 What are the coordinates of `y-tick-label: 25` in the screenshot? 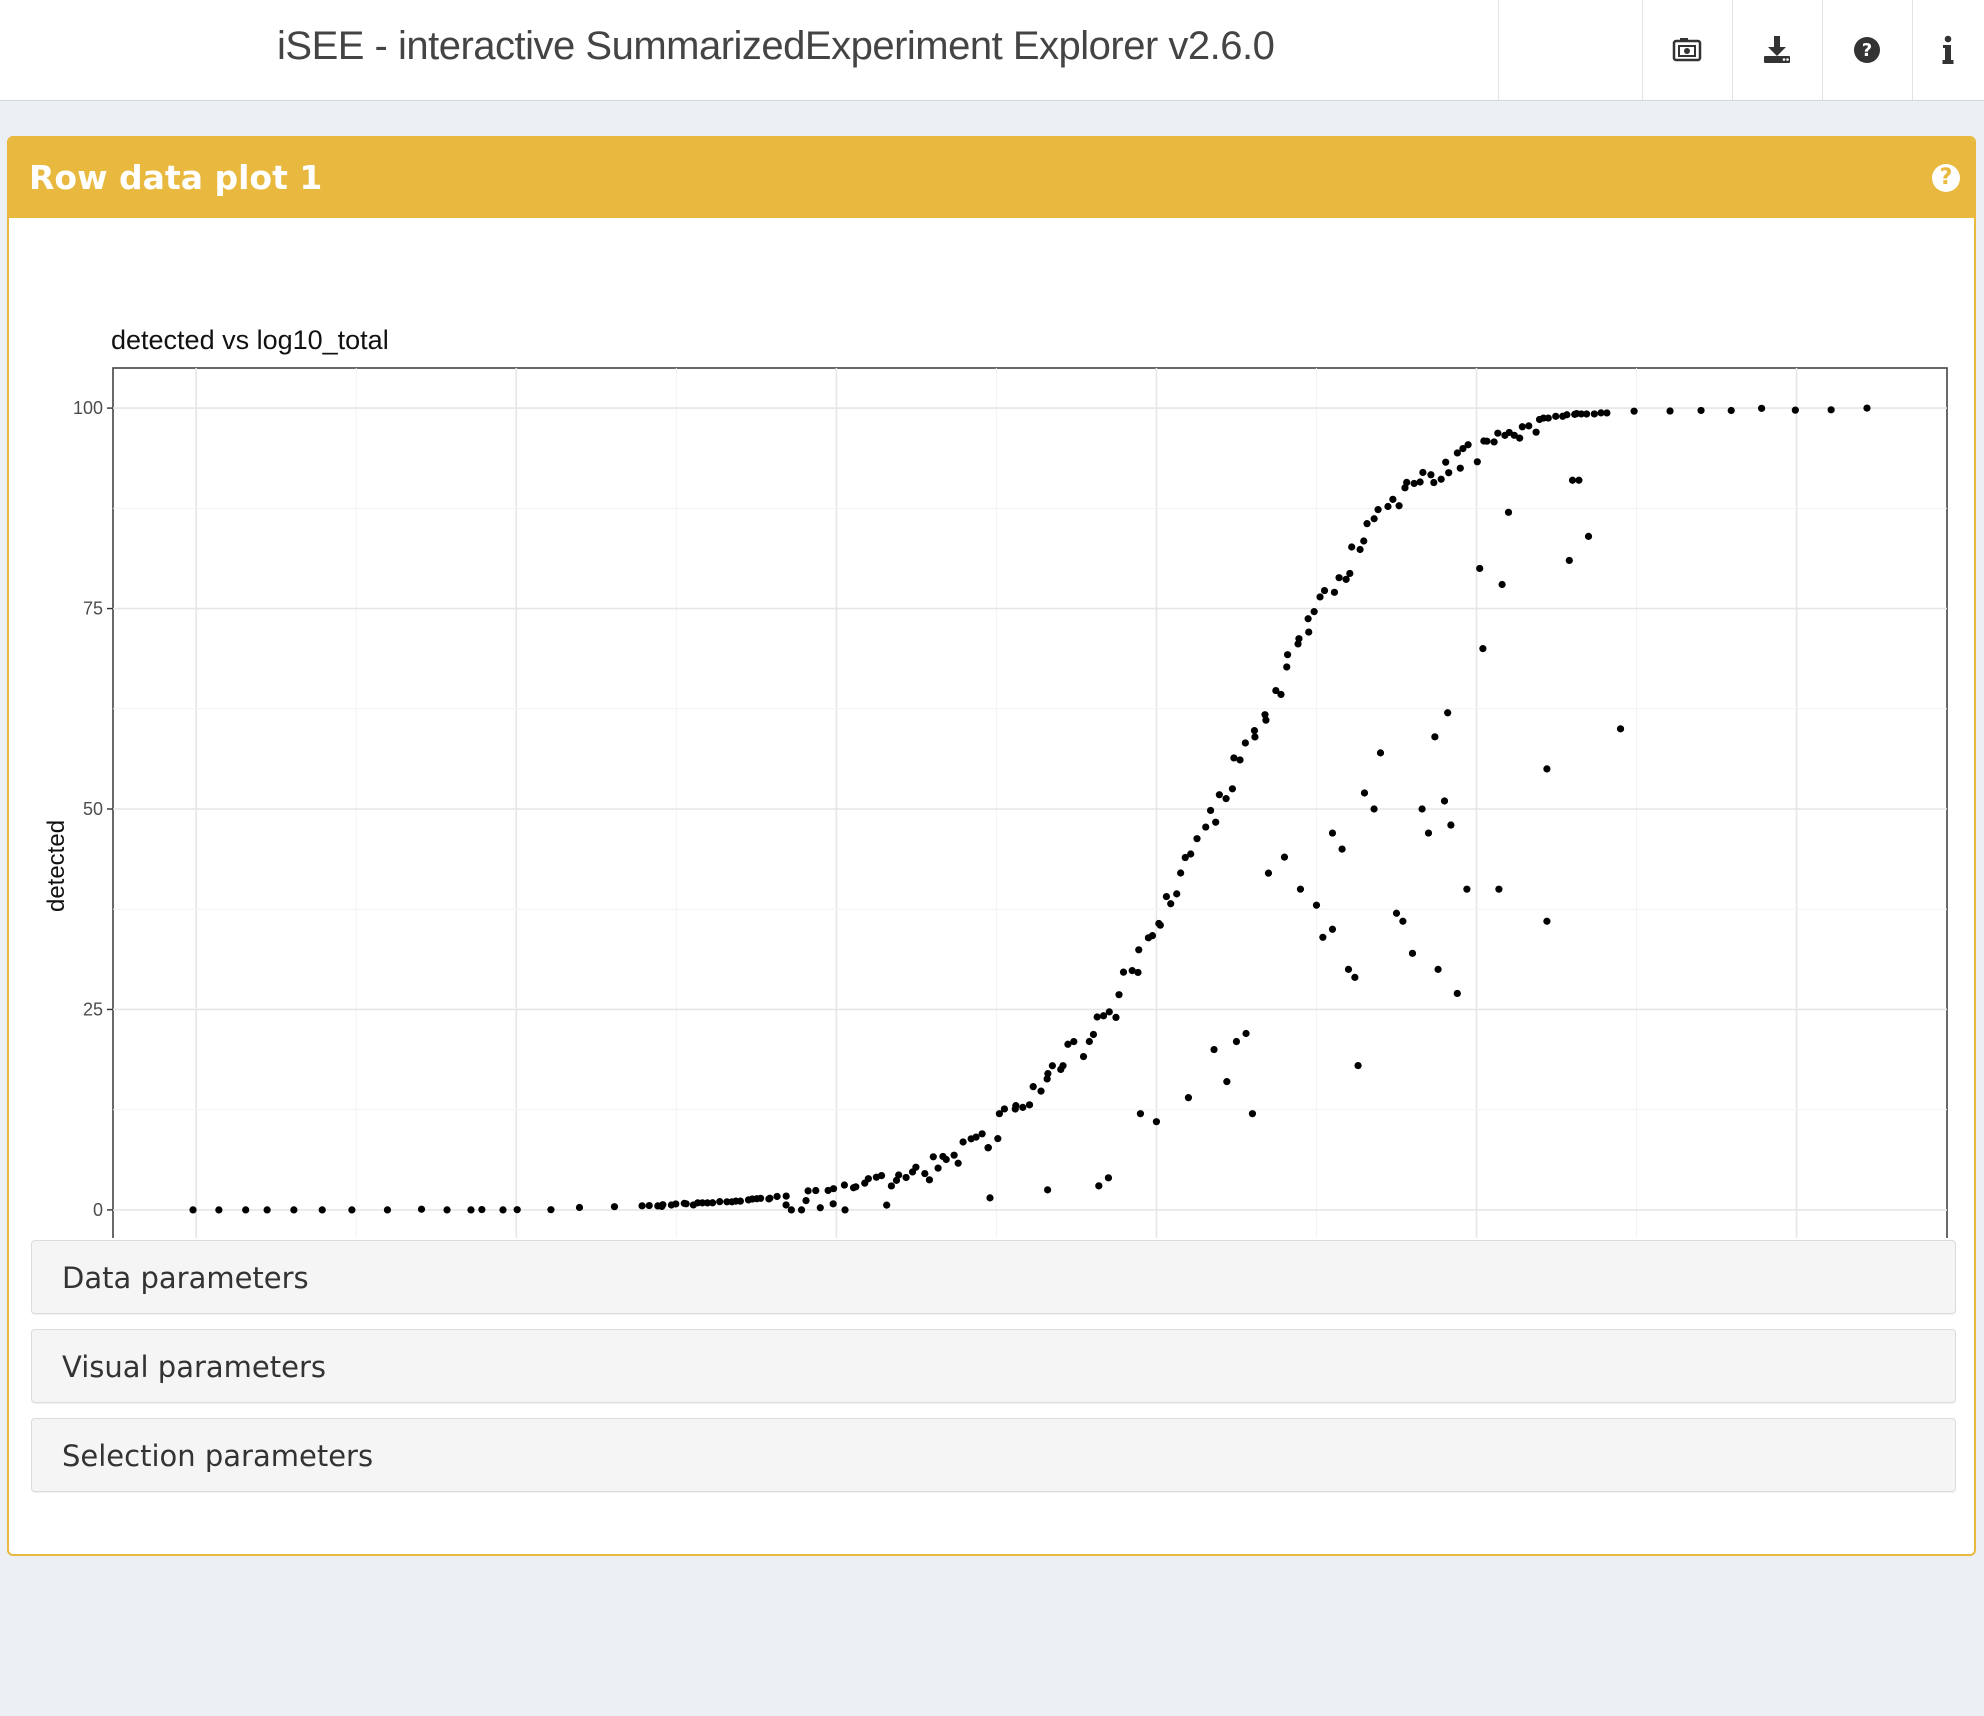 It's located at (93, 1009).